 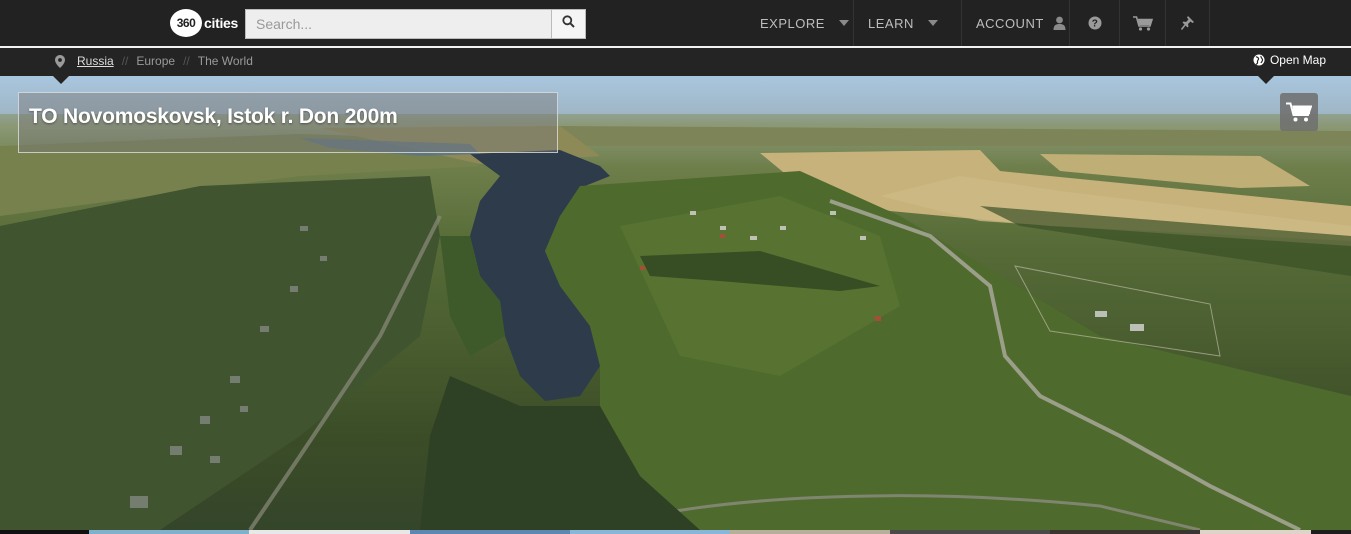 What do you see at coordinates (186, 23) in the screenshot?
I see `logo-badge: 360` at bounding box center [186, 23].